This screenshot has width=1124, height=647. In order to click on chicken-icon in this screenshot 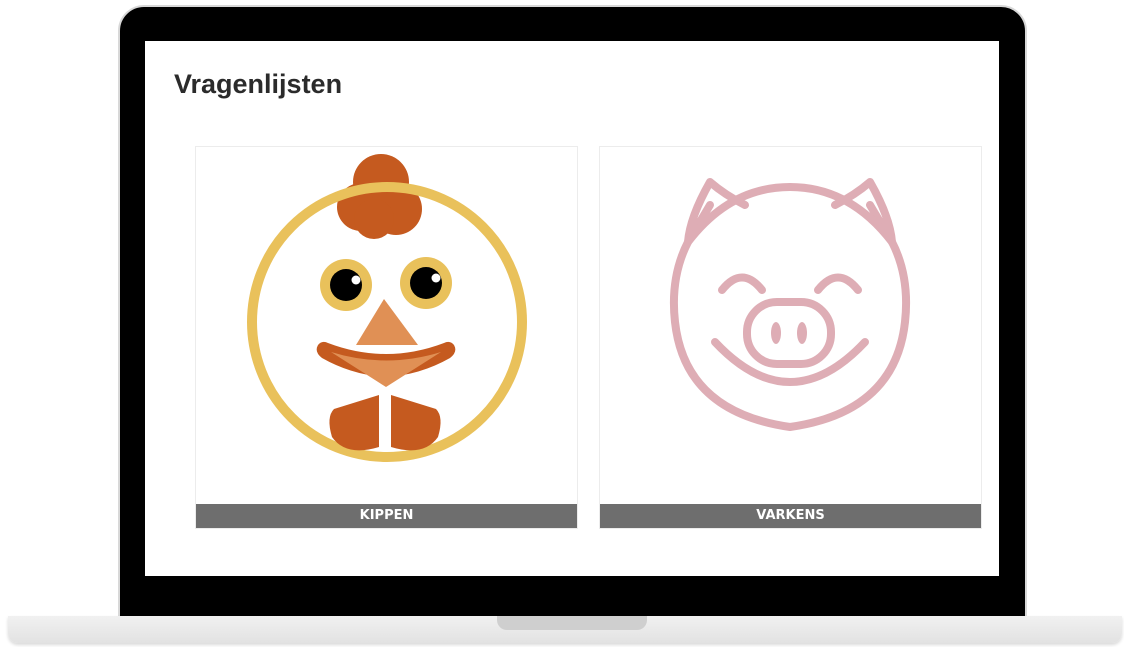, I will do `click(387, 308)`.